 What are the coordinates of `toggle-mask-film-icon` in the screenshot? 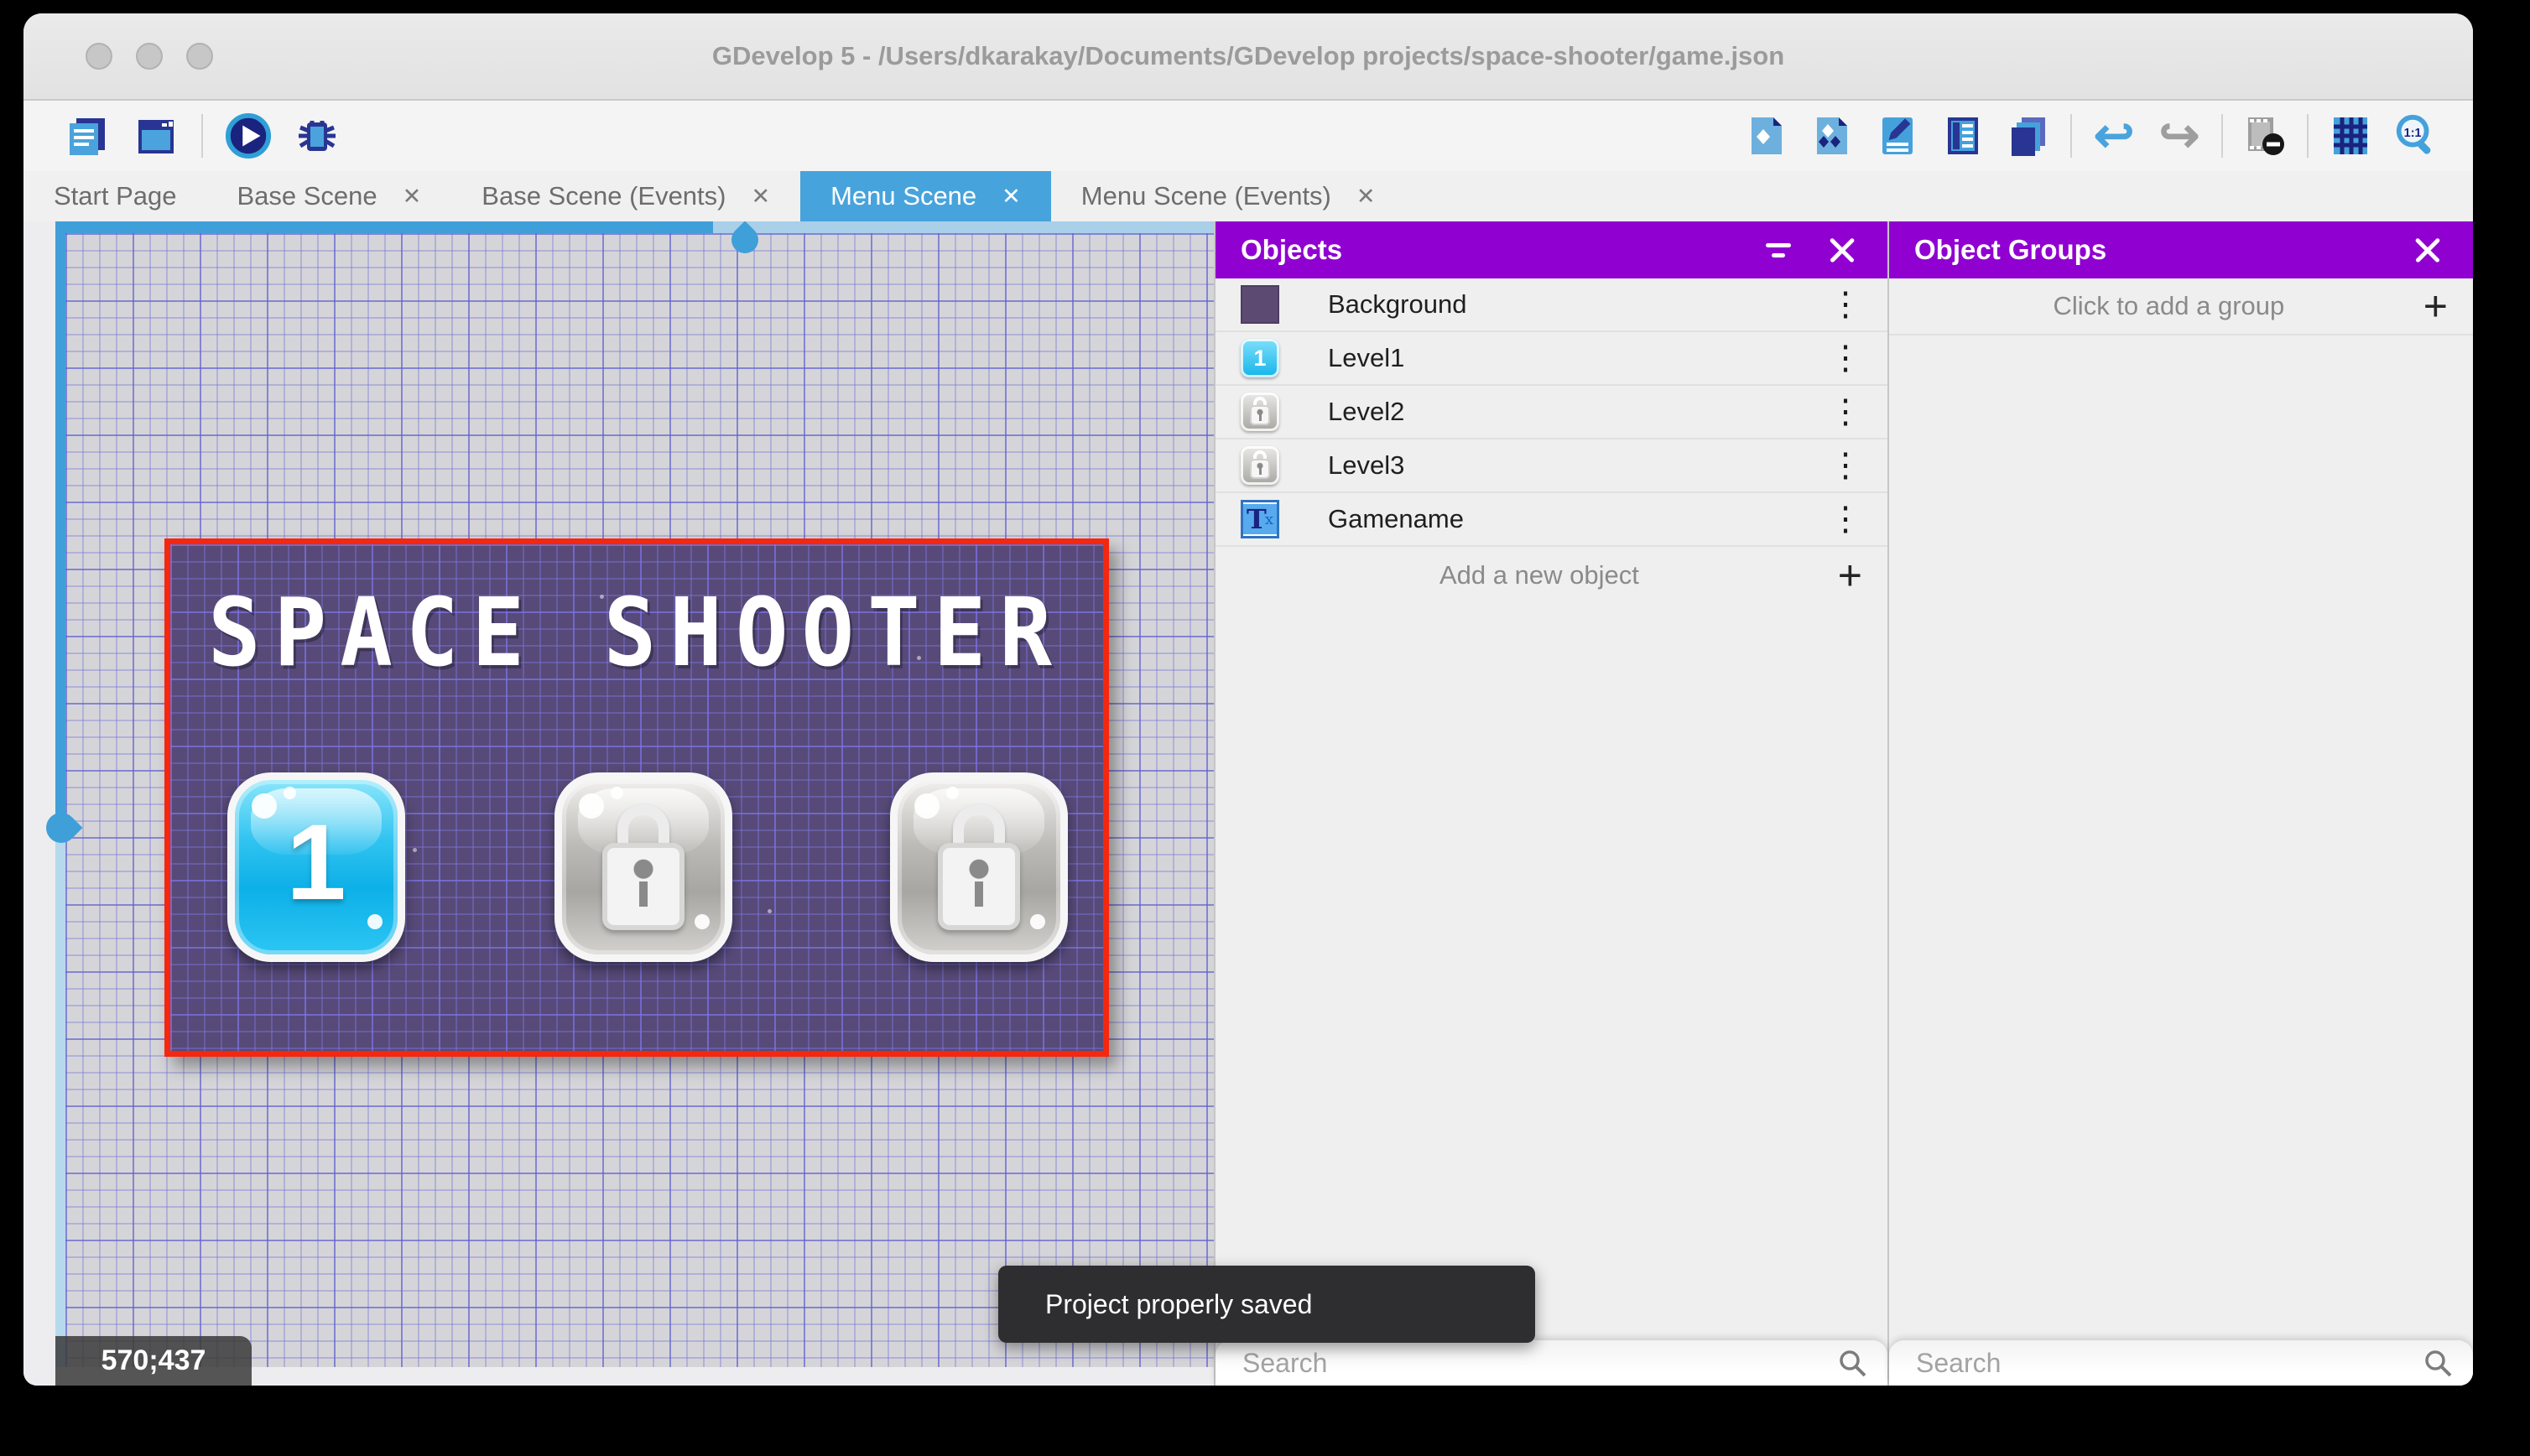 It's located at (2264, 135).